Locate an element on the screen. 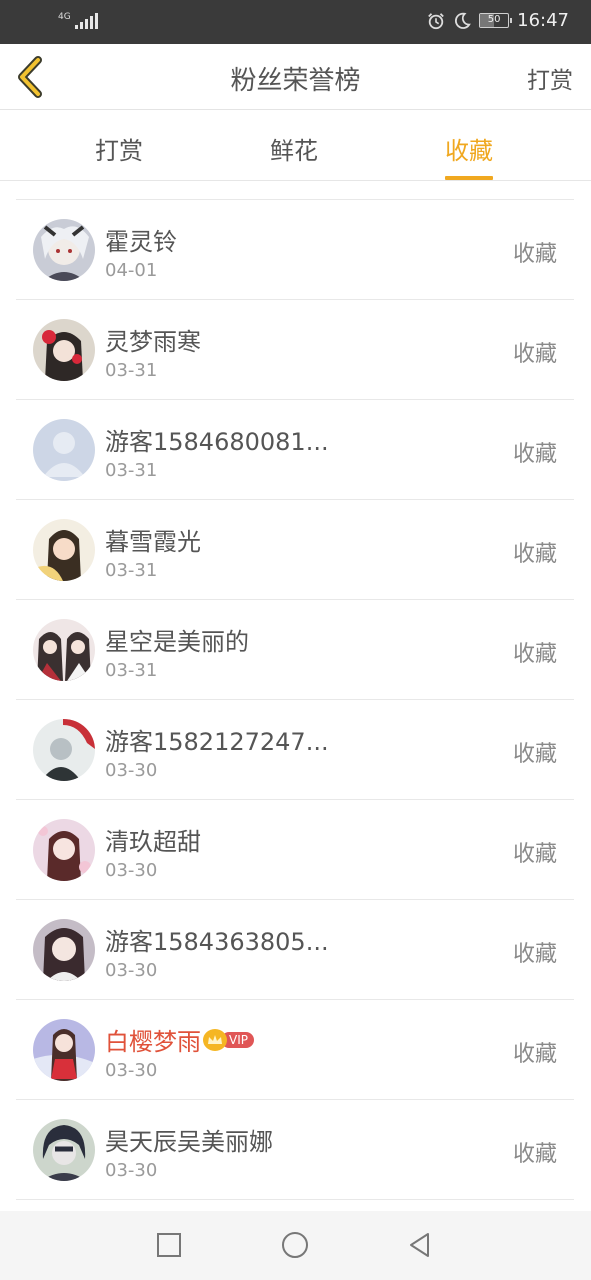 The height and width of the screenshot is (1280, 591). fan-name: 霍灵铃 is located at coordinates (141, 242).